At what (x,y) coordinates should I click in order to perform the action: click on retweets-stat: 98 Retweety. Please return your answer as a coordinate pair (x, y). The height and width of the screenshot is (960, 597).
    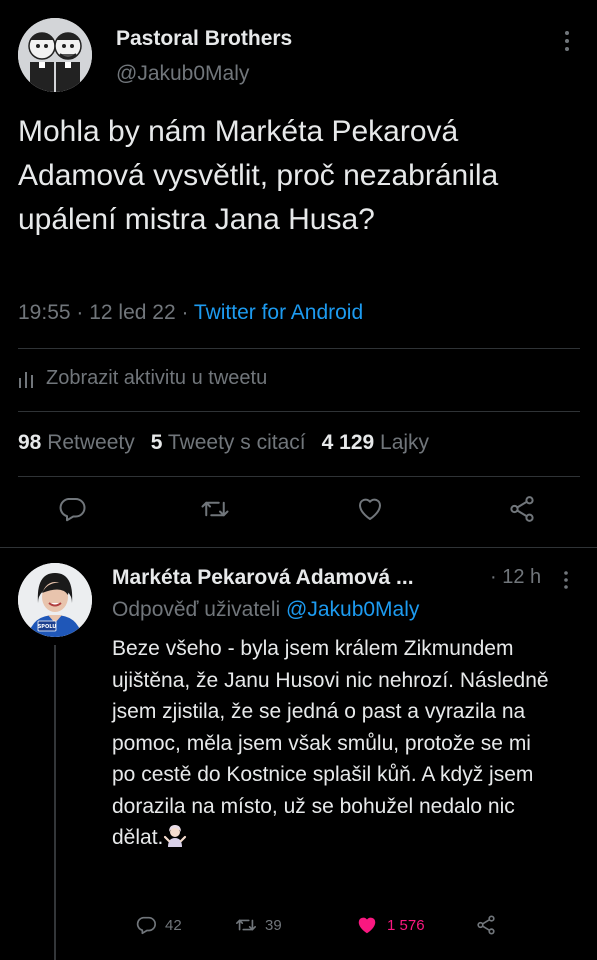
    Looking at the image, I should click on (76, 442).